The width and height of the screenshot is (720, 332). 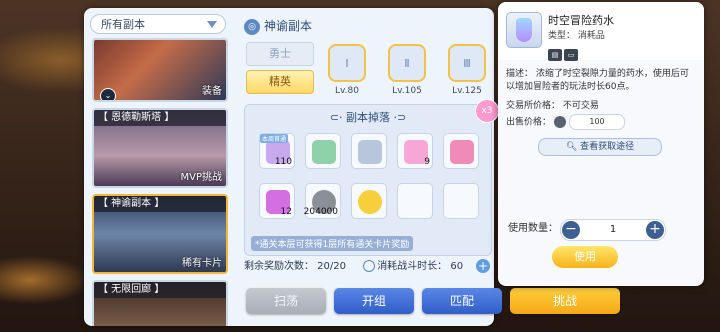 I want to click on drop-item-slot: 9, so click(x=415, y=151).